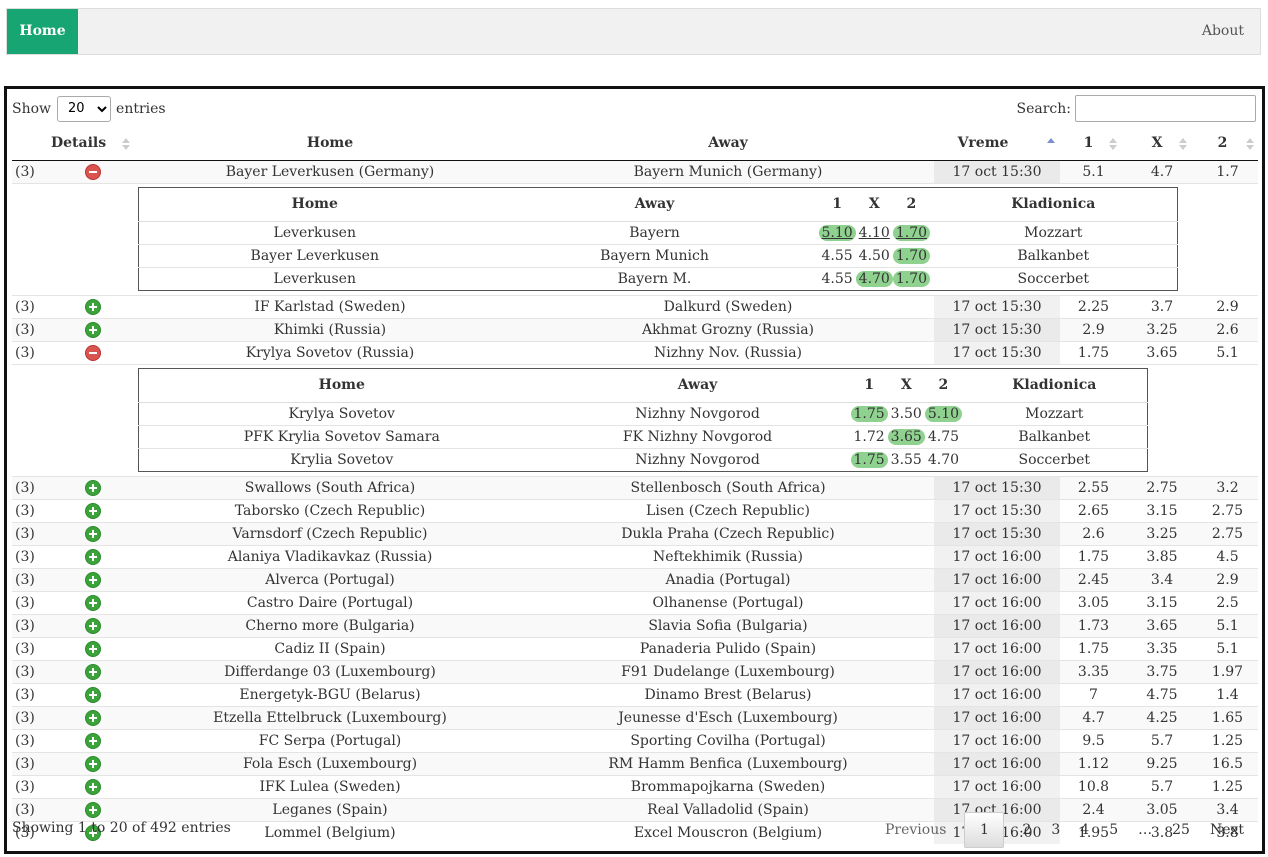 The height and width of the screenshot is (857, 1268). What do you see at coordinates (1227, 143) in the screenshot?
I see `col-odds-2: 2` at bounding box center [1227, 143].